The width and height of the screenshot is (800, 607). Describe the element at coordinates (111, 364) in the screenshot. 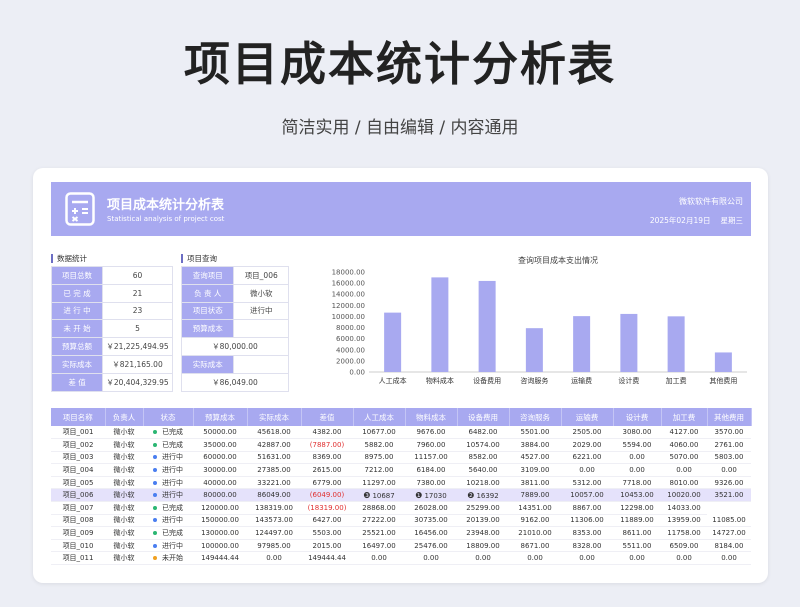

I see `stats-row: 实际成本 ￥821,165.00` at that location.